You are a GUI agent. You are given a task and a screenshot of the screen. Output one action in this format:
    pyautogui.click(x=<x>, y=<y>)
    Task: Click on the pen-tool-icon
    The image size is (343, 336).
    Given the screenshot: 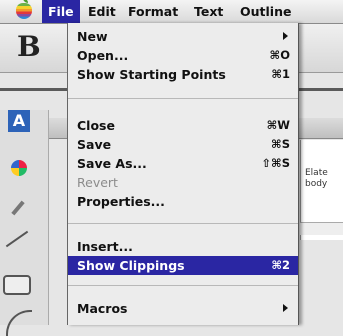 What is the action you would take?
    pyautogui.click(x=18, y=208)
    